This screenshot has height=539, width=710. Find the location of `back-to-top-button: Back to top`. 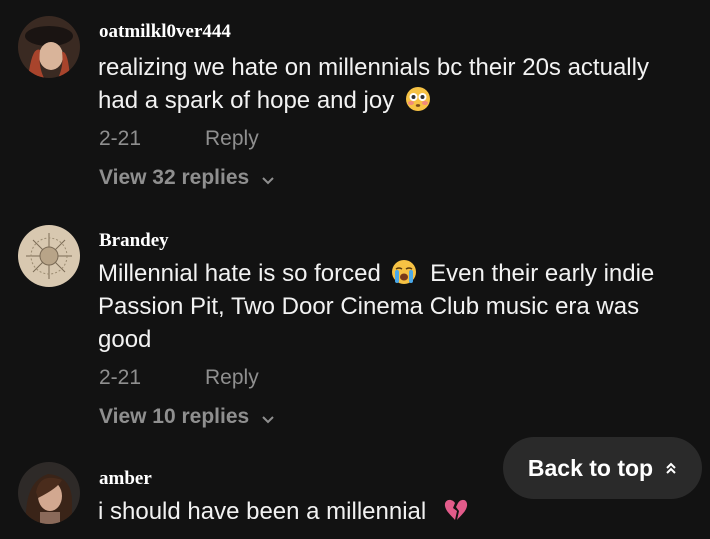

back-to-top-button: Back to top is located at coordinates (602, 468).